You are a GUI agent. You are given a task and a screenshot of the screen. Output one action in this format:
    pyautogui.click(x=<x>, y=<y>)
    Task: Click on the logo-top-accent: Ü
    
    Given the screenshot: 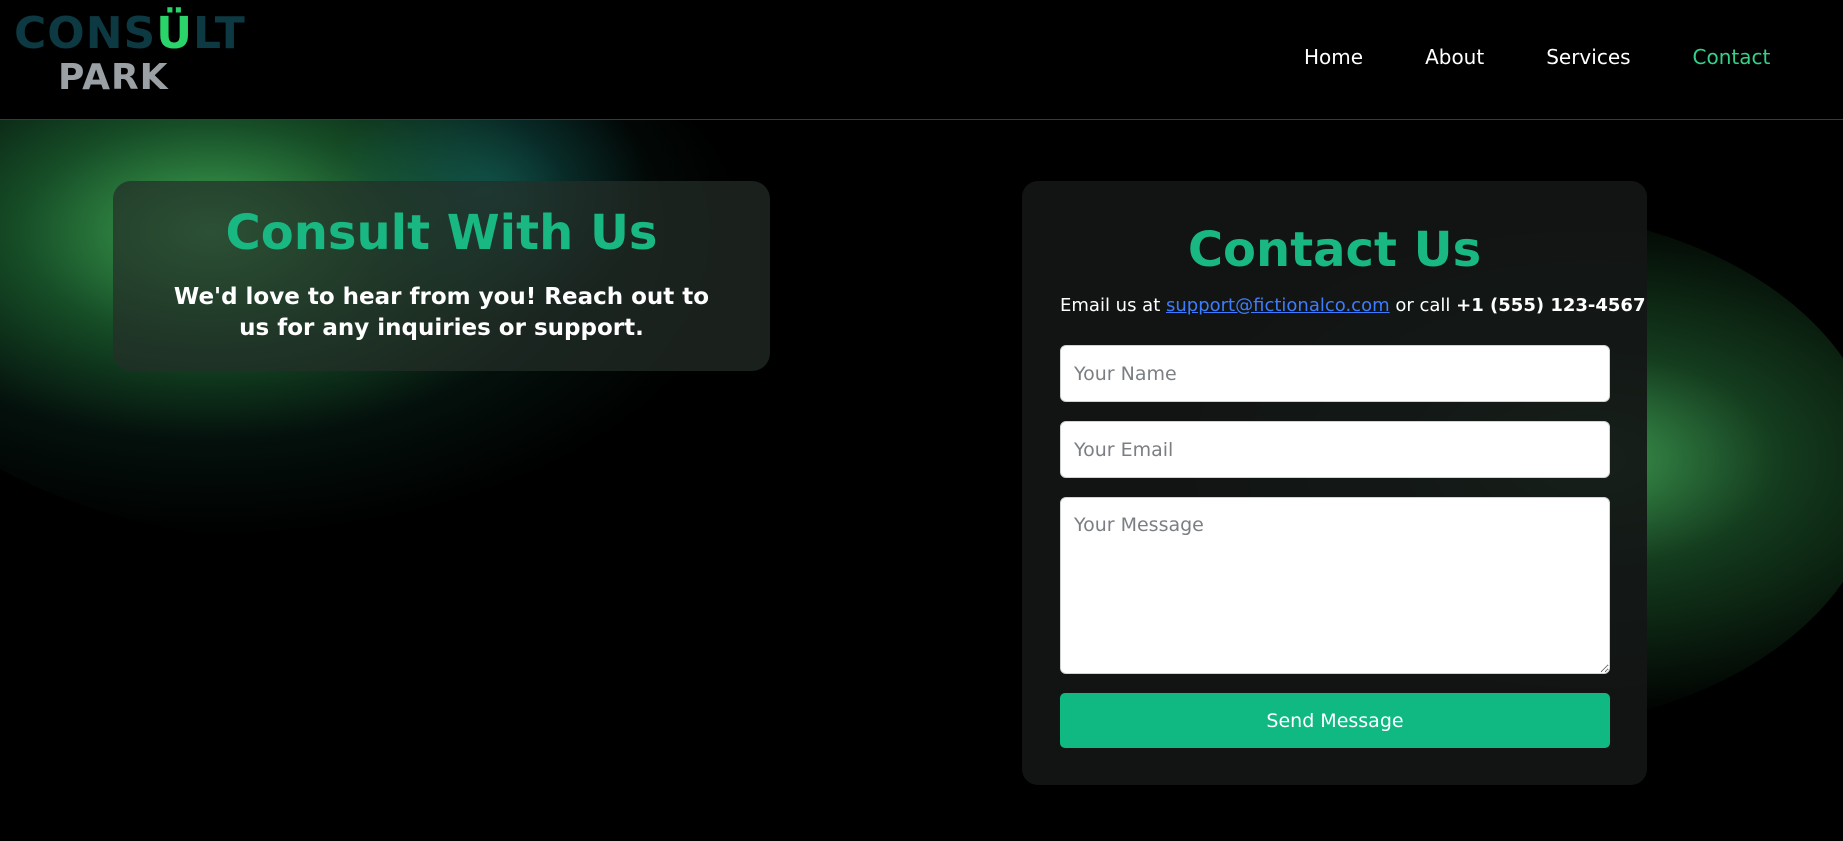 What is the action you would take?
    pyautogui.click(x=174, y=33)
    